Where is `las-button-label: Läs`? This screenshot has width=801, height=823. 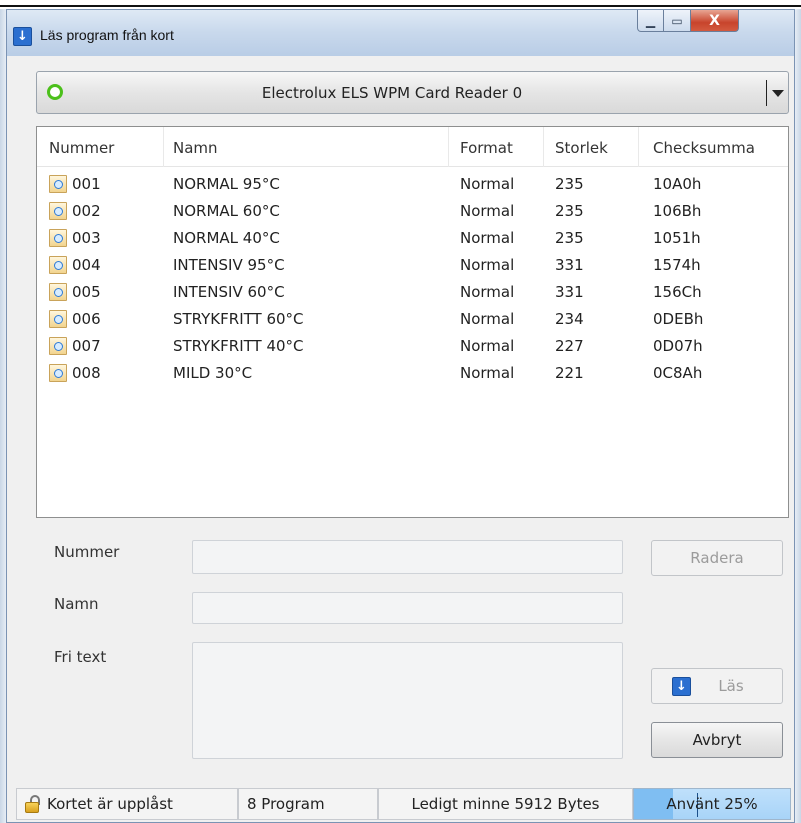 las-button-label: Läs is located at coordinates (731, 686).